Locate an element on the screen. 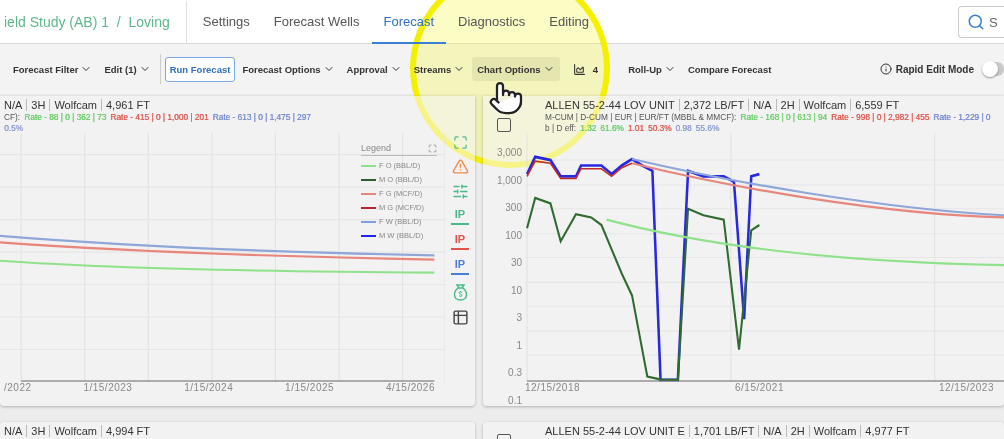 Image resolution: width=1004 pixels, height=439 pixels. stats-values: Rate - 415 | 0 | 1,000 | 201 is located at coordinates (159, 117).